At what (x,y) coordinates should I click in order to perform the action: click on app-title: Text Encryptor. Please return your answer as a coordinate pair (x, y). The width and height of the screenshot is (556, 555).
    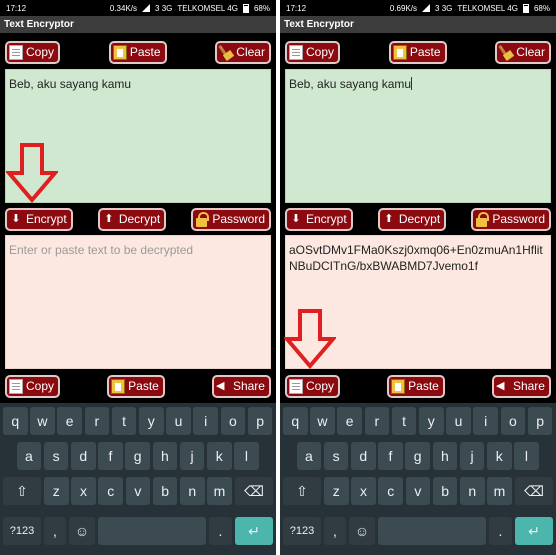
    Looking at the image, I should click on (138, 24).